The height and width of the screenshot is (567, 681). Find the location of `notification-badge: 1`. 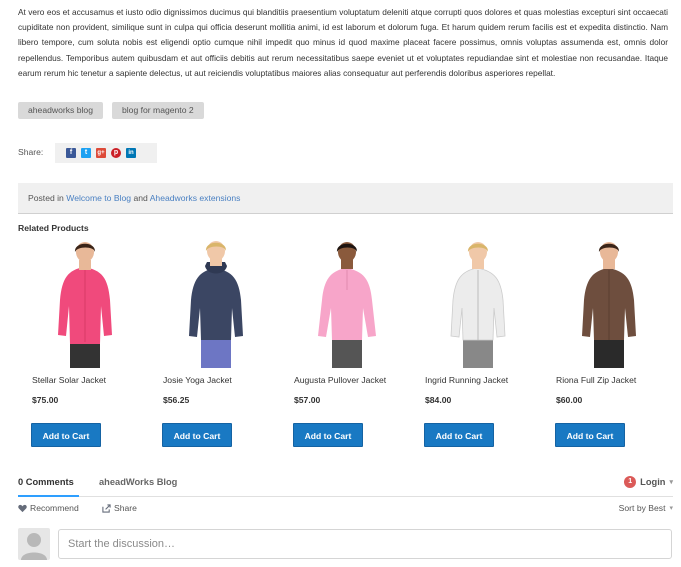

notification-badge: 1 is located at coordinates (630, 482).